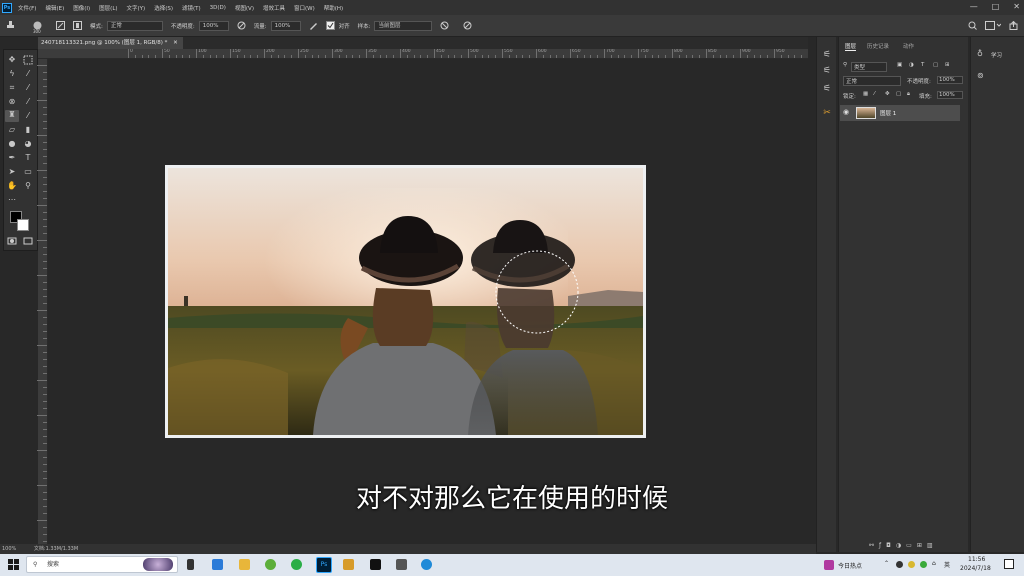 This screenshot has height=576, width=1024. Describe the element at coordinates (81, 8) in the screenshot. I see `menu-image: 图像(I)` at that location.